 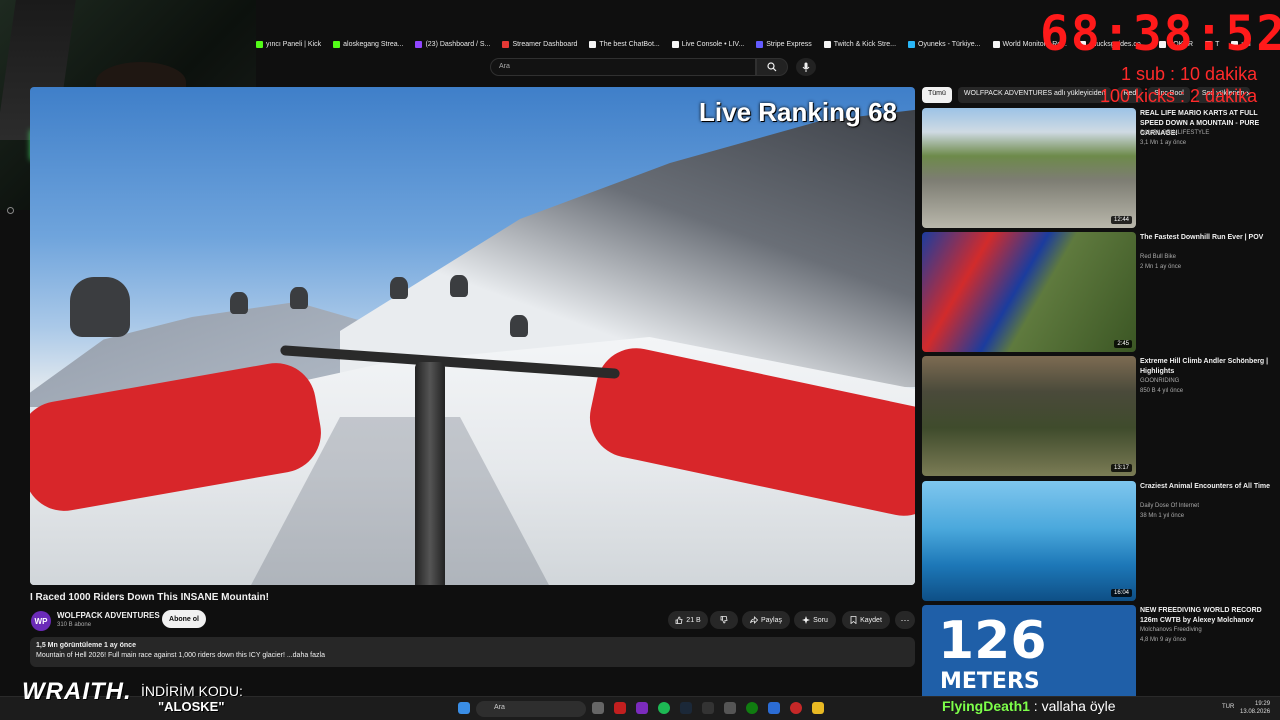 I want to click on filter-chip: WOLFPACK ADVENTURES adlı yükleyiciden, so click(x=1034, y=95).